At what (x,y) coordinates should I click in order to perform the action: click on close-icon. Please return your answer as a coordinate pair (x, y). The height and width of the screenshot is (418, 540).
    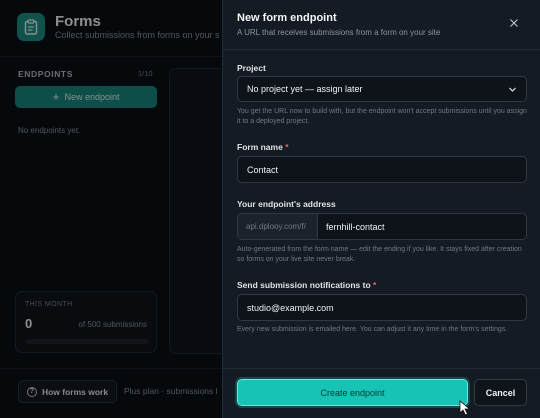
    Looking at the image, I should click on (514, 23).